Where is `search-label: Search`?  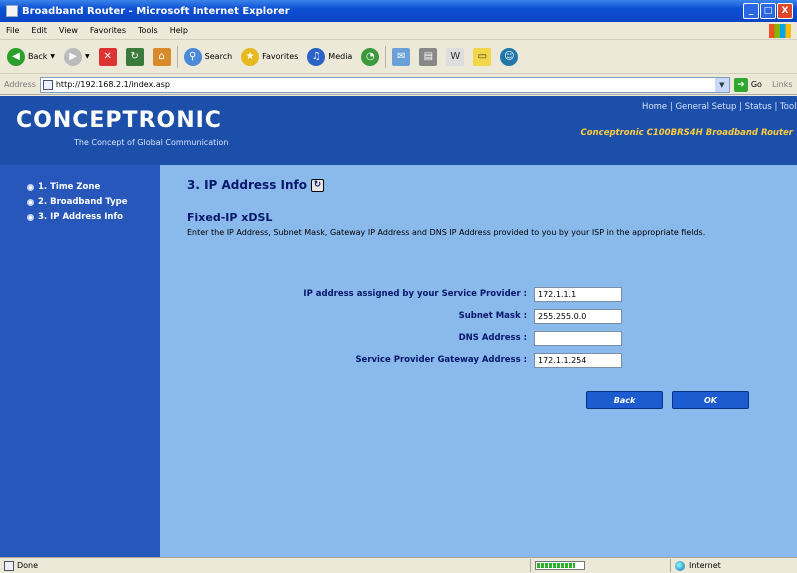
search-label: Search is located at coordinates (218, 56).